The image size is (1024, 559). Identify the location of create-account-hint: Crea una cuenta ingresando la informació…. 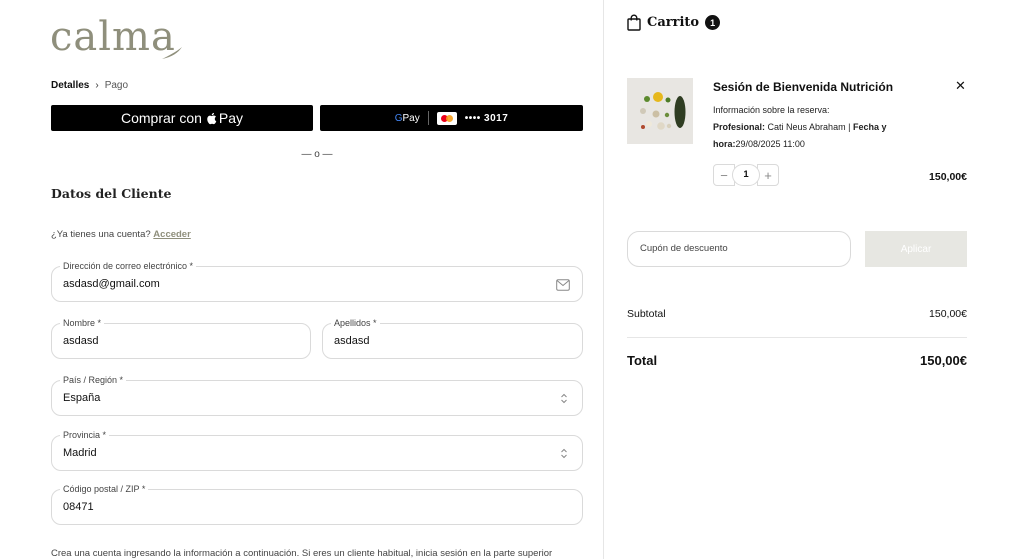
(302, 553).